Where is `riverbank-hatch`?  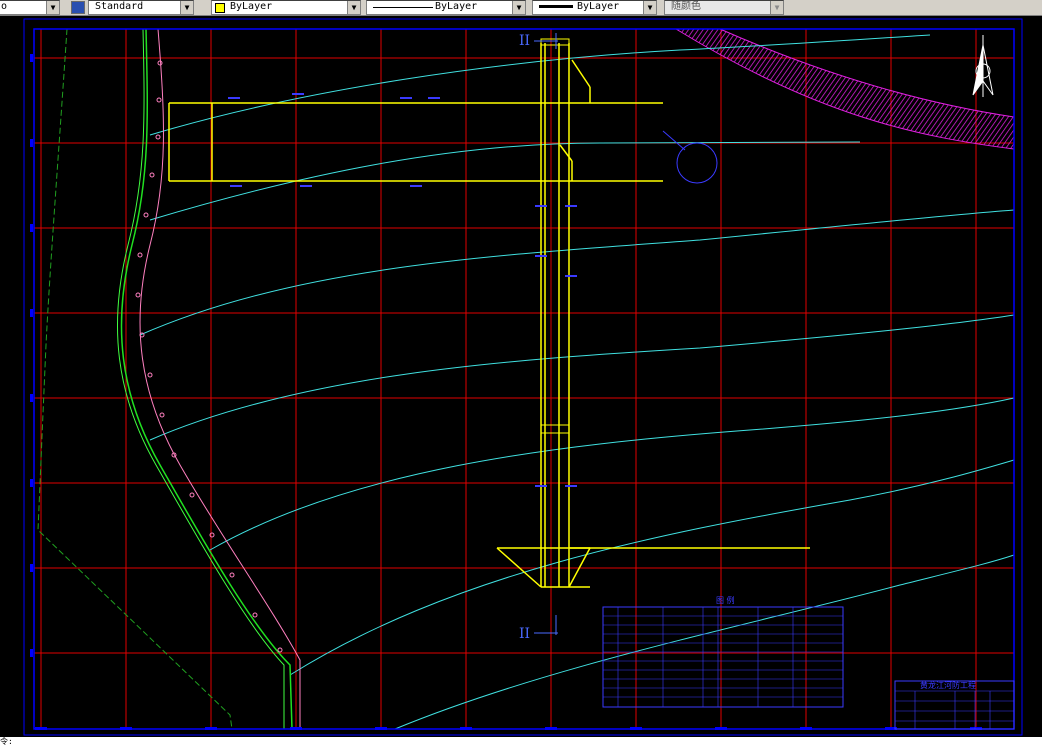 riverbank-hatch is located at coordinates (844, 89).